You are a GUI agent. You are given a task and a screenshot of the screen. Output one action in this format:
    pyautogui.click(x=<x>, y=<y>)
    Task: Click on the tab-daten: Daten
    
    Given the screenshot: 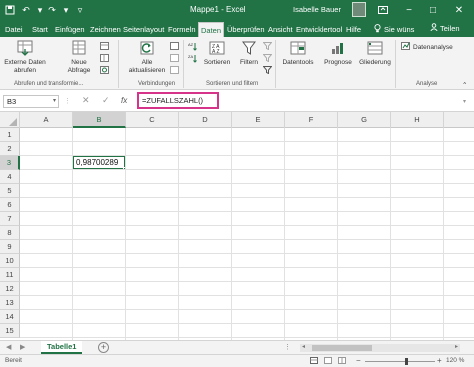 What is the action you would take?
    pyautogui.click(x=211, y=29)
    